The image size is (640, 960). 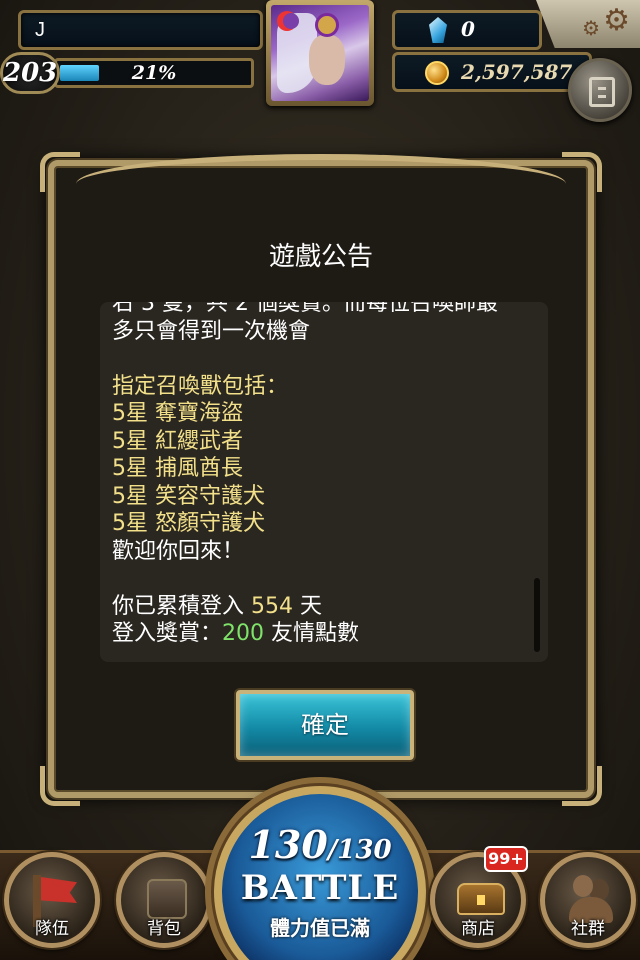 What do you see at coordinates (305, 309) in the screenshot?
I see `announcement-line: 右 3 隻，共 2 個獎賞。而每位召喚師最` at bounding box center [305, 309].